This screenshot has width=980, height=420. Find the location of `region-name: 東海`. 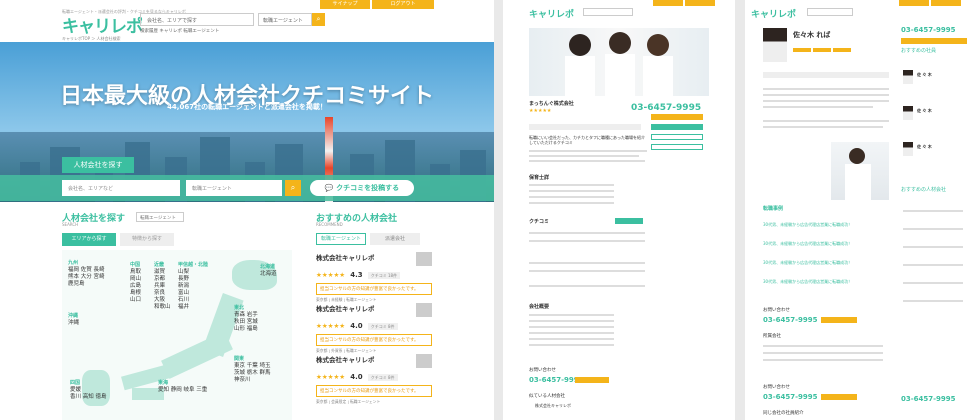

region-name: 東海 is located at coordinates (163, 383).